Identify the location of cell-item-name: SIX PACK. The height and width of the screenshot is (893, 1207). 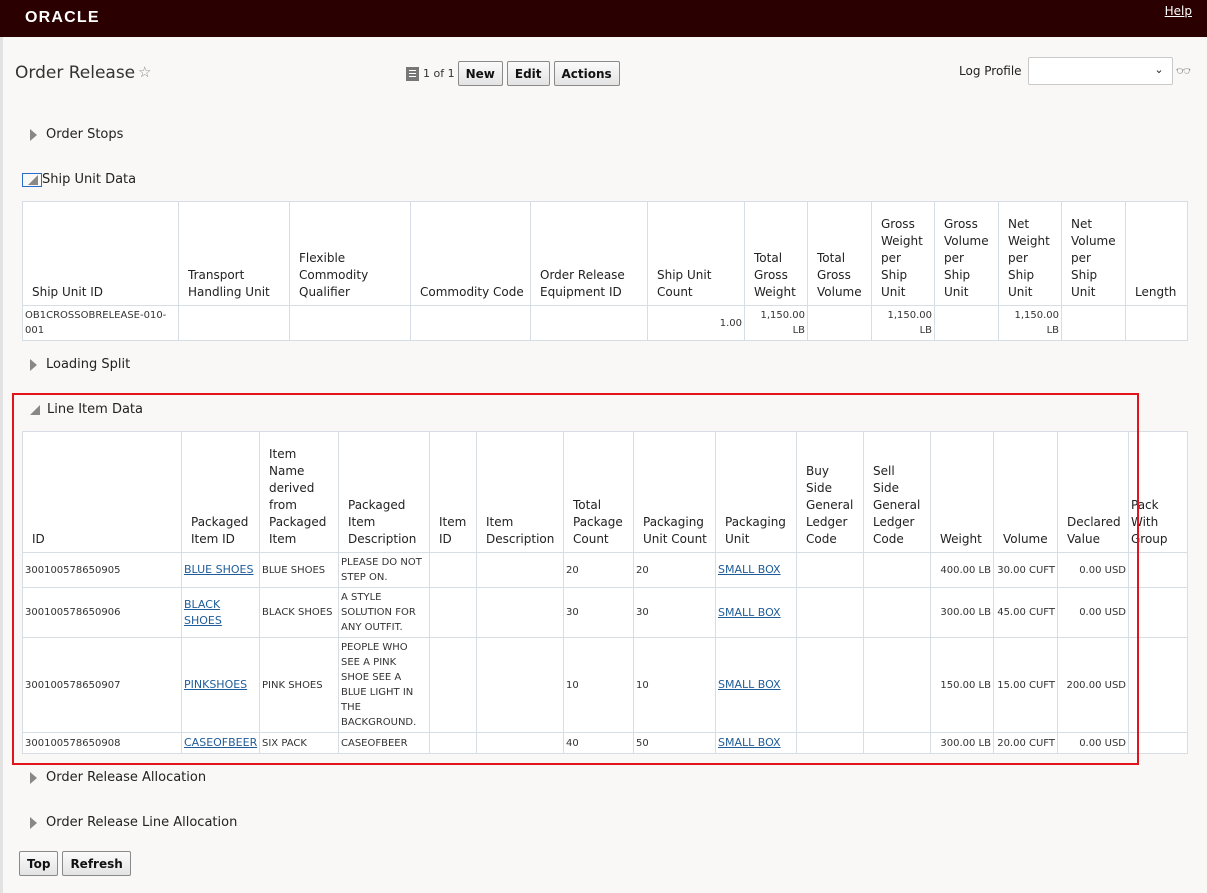
(299, 743).